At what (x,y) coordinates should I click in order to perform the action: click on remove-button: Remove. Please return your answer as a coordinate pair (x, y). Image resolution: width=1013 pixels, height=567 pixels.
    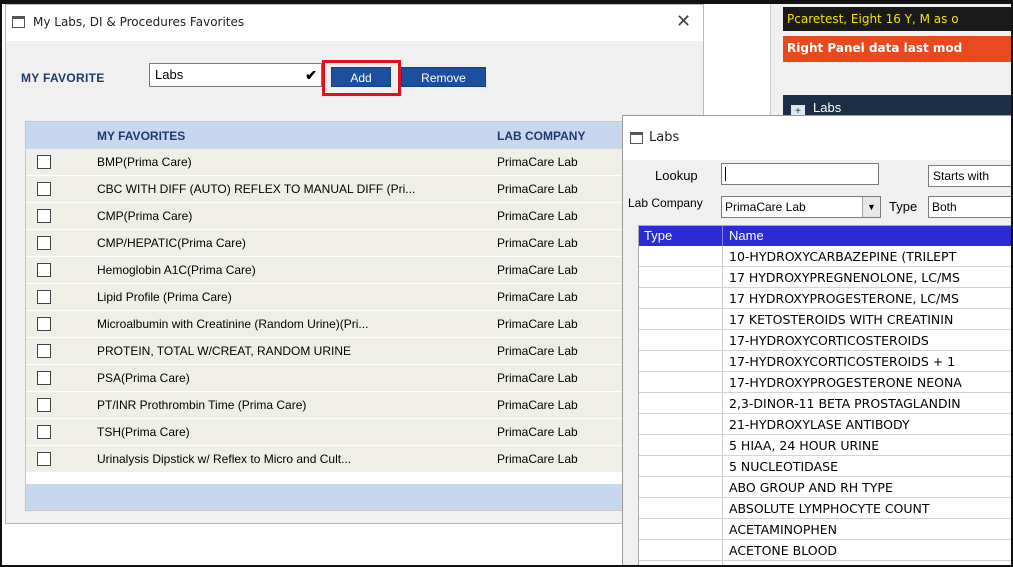
    Looking at the image, I should click on (443, 77).